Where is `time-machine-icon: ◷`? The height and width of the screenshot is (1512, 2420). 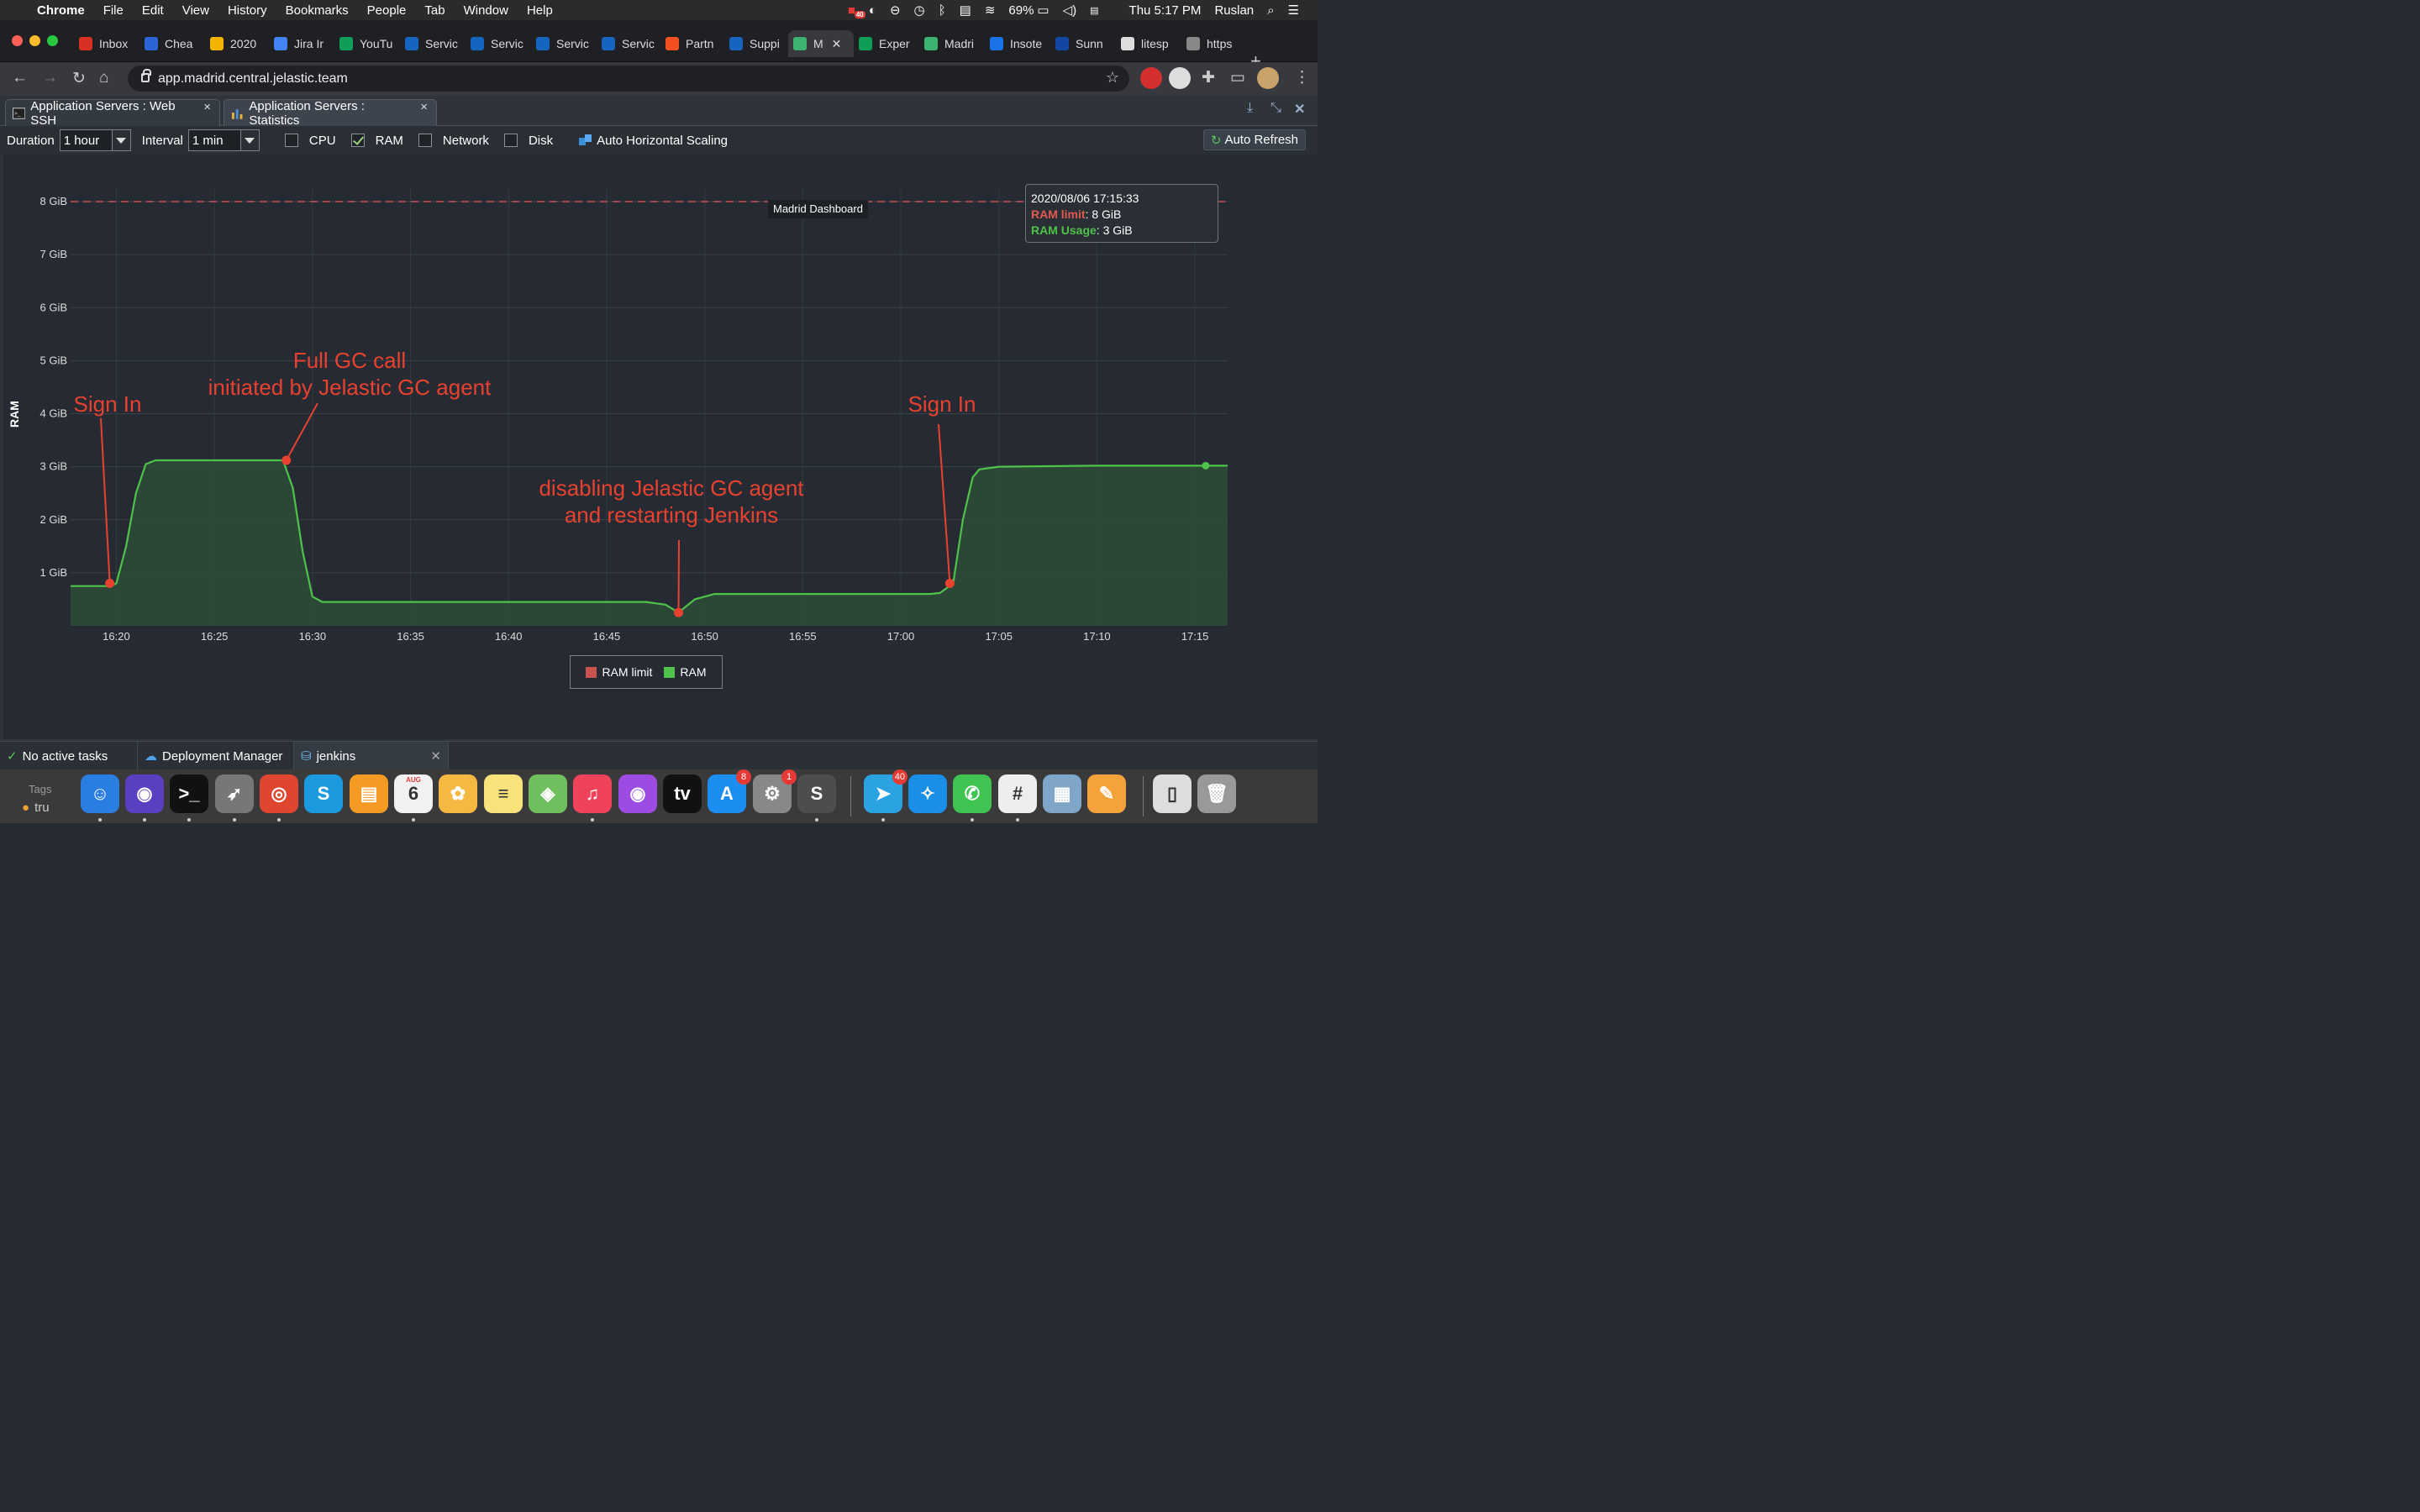 time-machine-icon: ◷ is located at coordinates (920, 10).